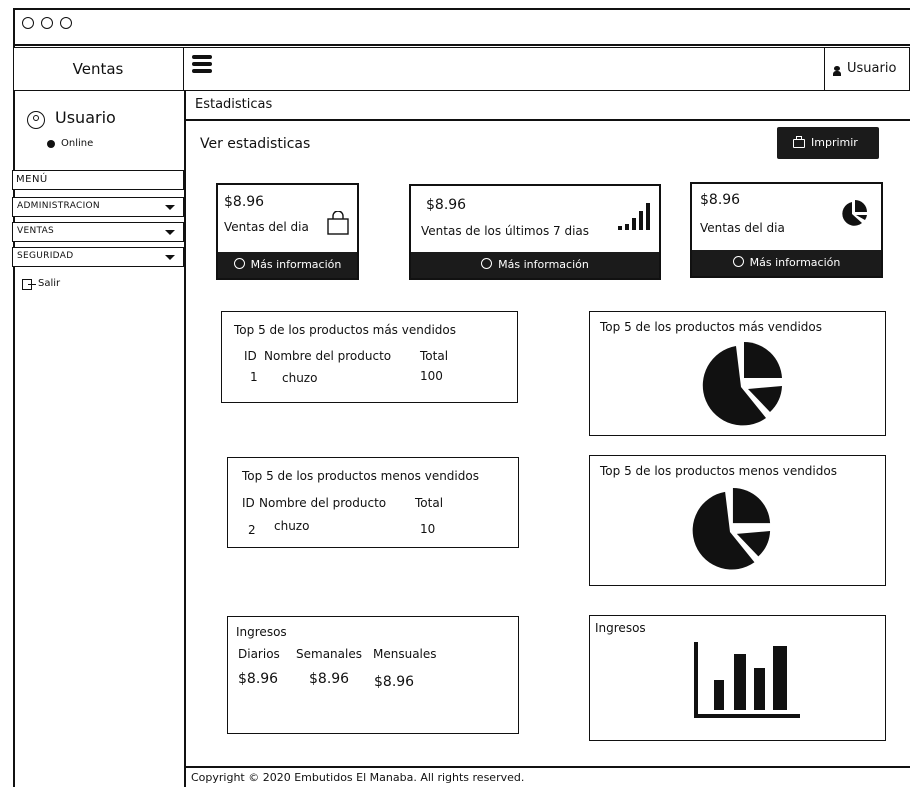  Describe the element at coordinates (36, 231) in the screenshot. I see `sidebar-item-label: VENTAS` at that location.